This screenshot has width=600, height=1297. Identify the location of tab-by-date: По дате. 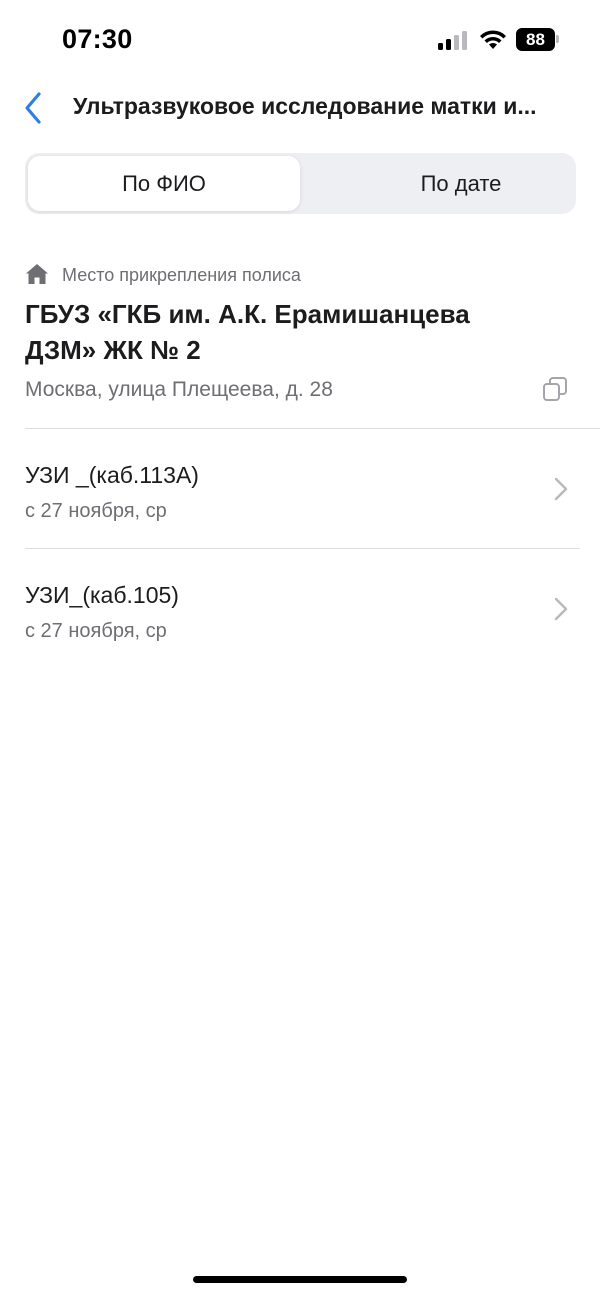
(461, 183).